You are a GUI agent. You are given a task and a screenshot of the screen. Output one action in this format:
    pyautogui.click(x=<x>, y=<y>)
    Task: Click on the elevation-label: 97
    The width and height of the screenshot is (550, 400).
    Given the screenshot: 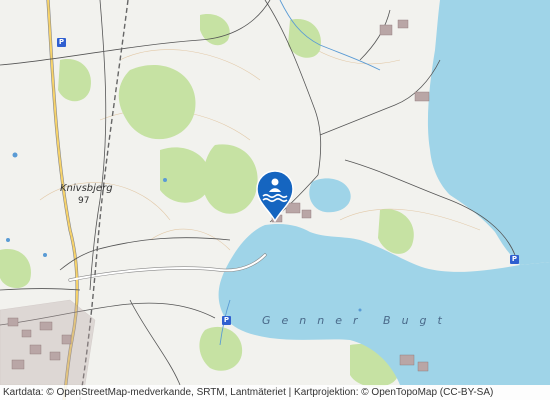 What is the action you would take?
    pyautogui.click(x=84, y=201)
    